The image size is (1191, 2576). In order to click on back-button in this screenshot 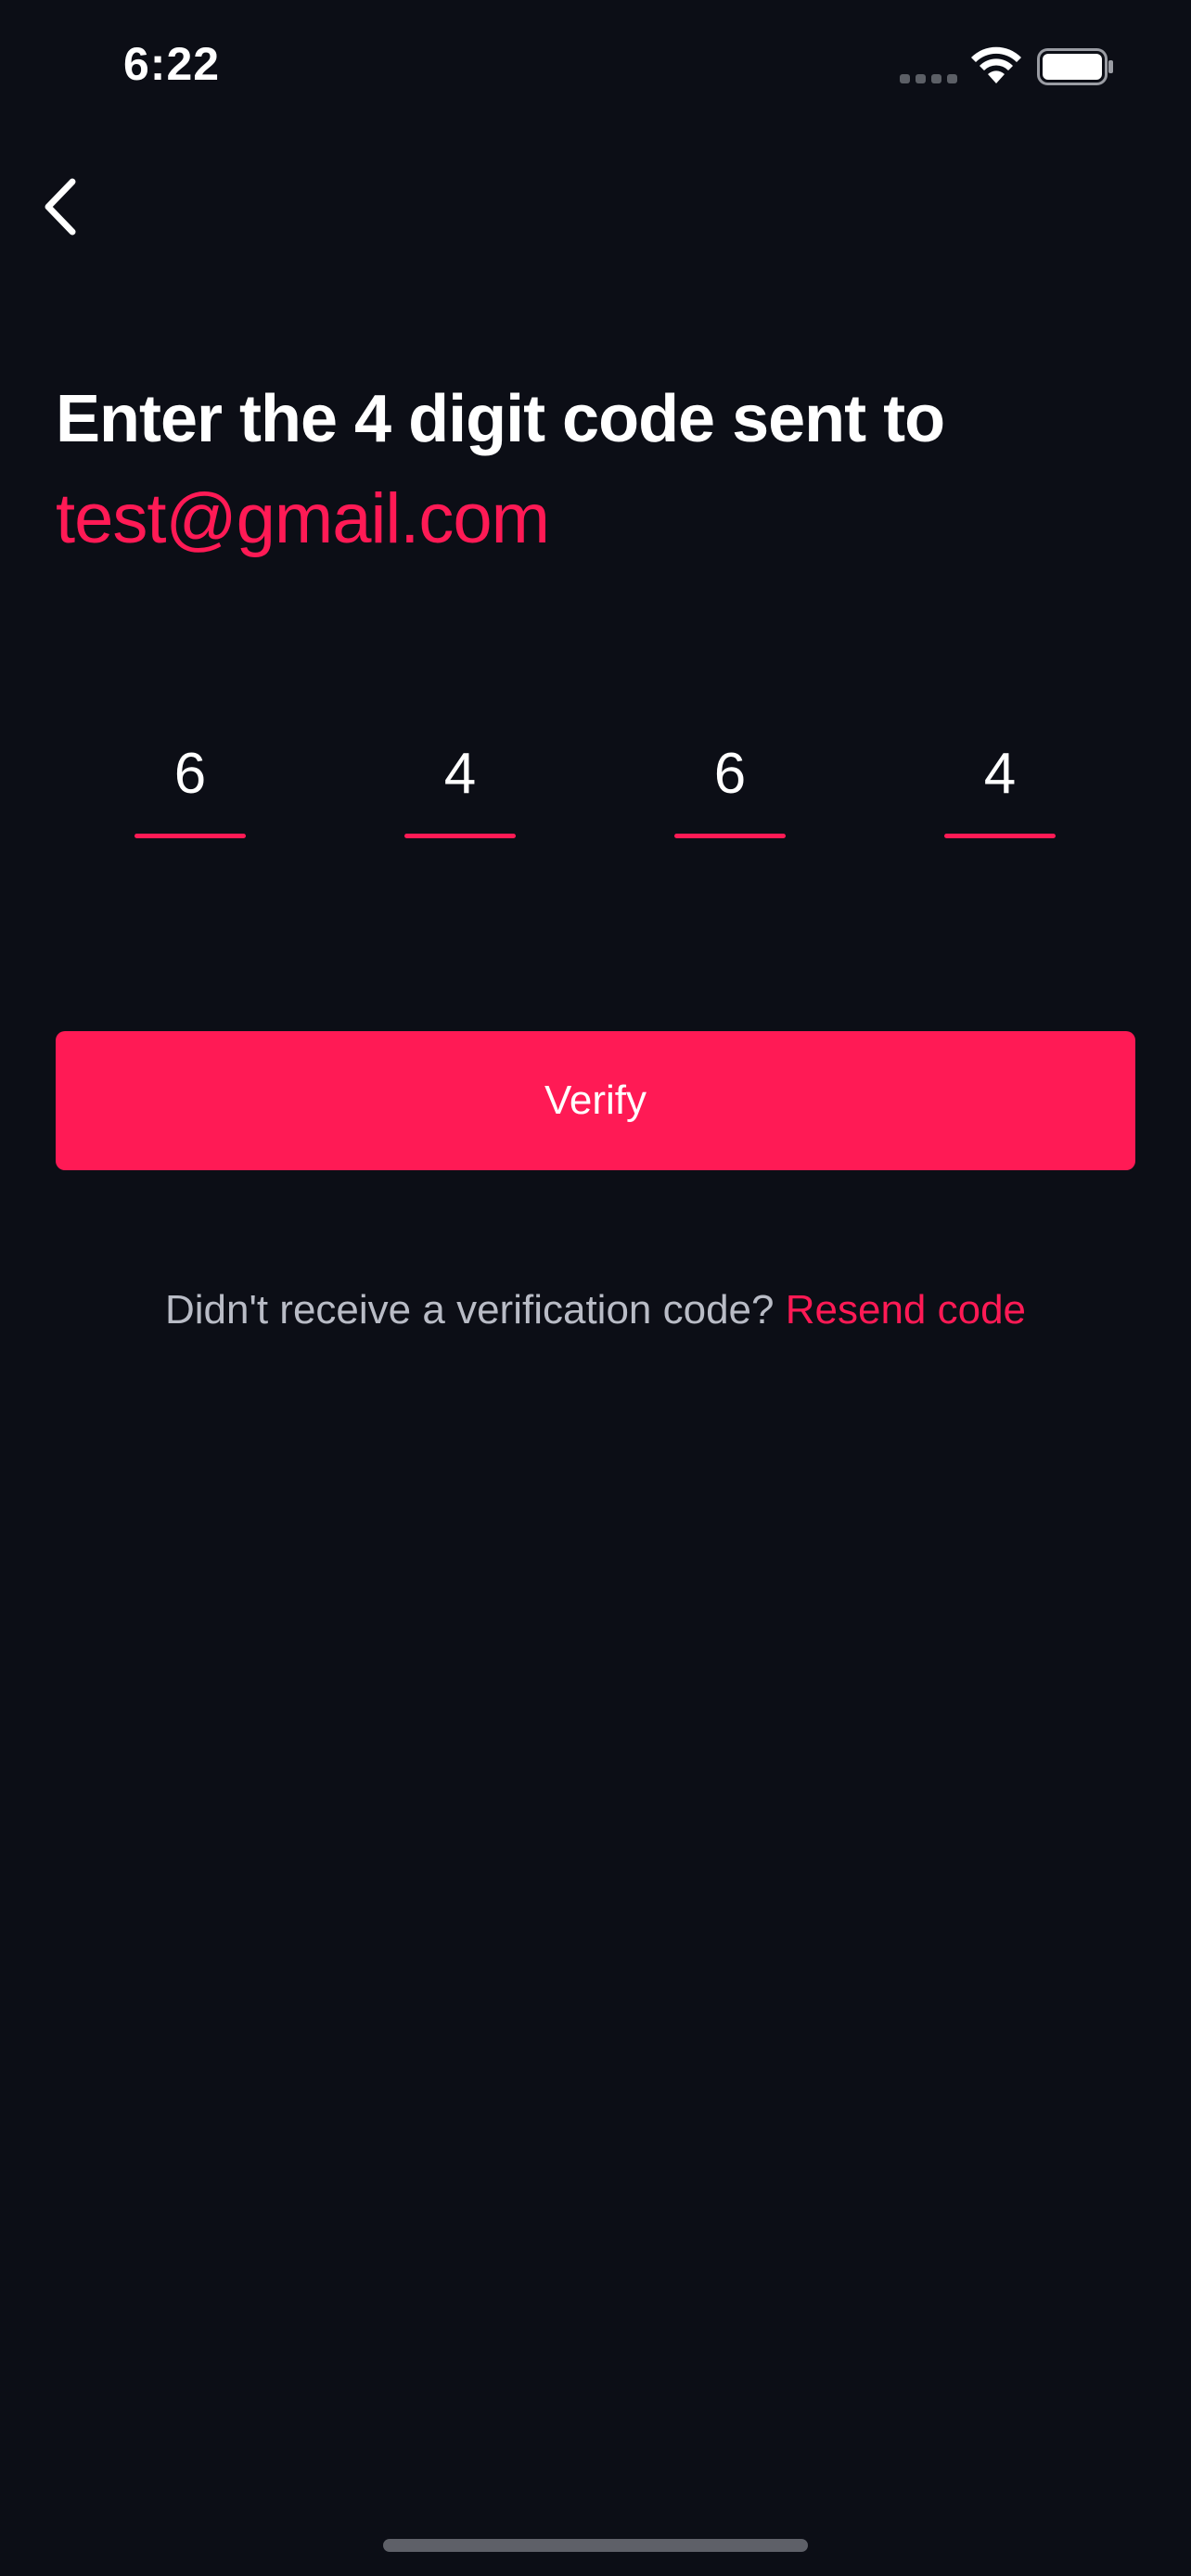, I will do `click(61, 207)`.